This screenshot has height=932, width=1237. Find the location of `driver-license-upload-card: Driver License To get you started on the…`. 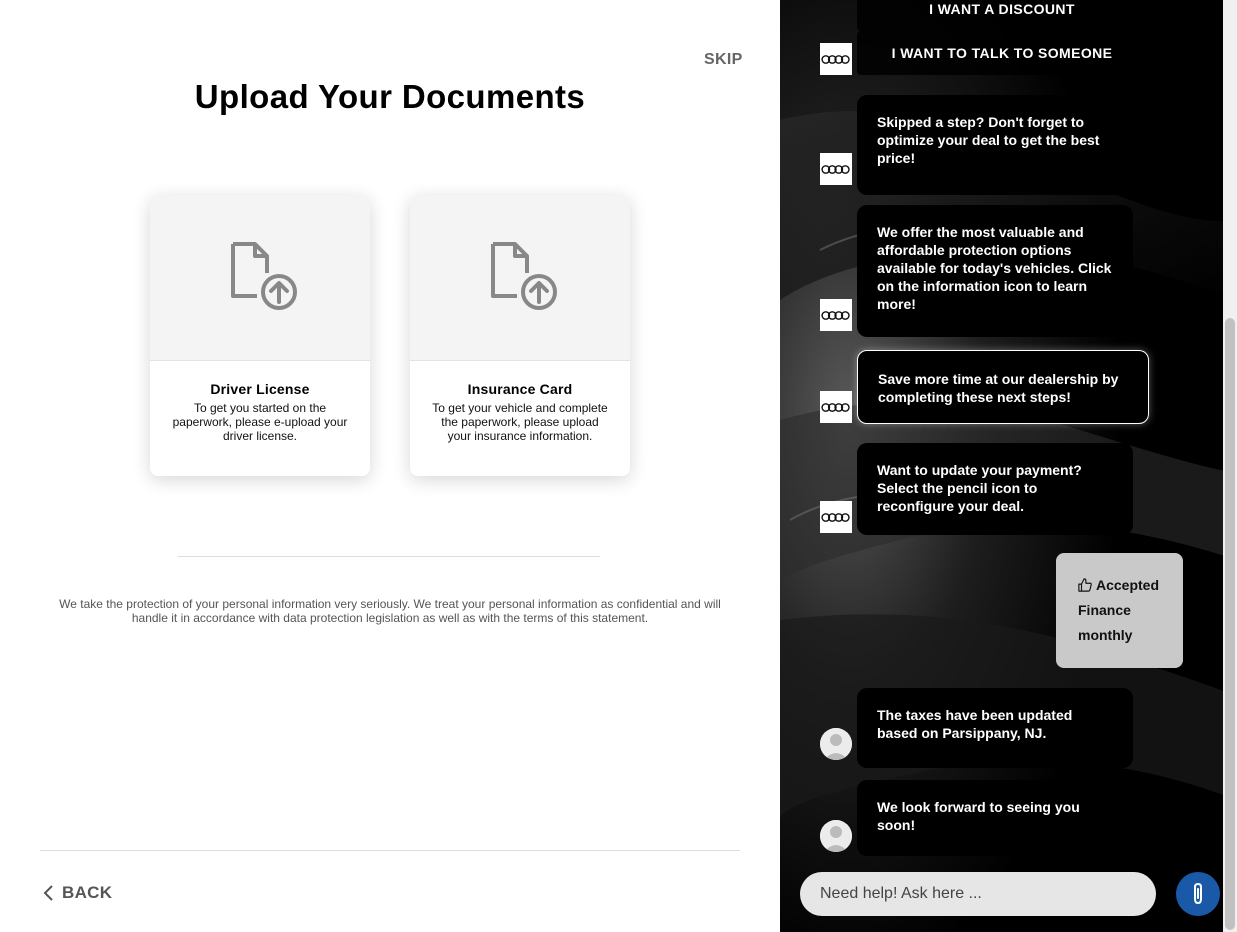

driver-license-upload-card: Driver License To get you started on the… is located at coordinates (260, 335).